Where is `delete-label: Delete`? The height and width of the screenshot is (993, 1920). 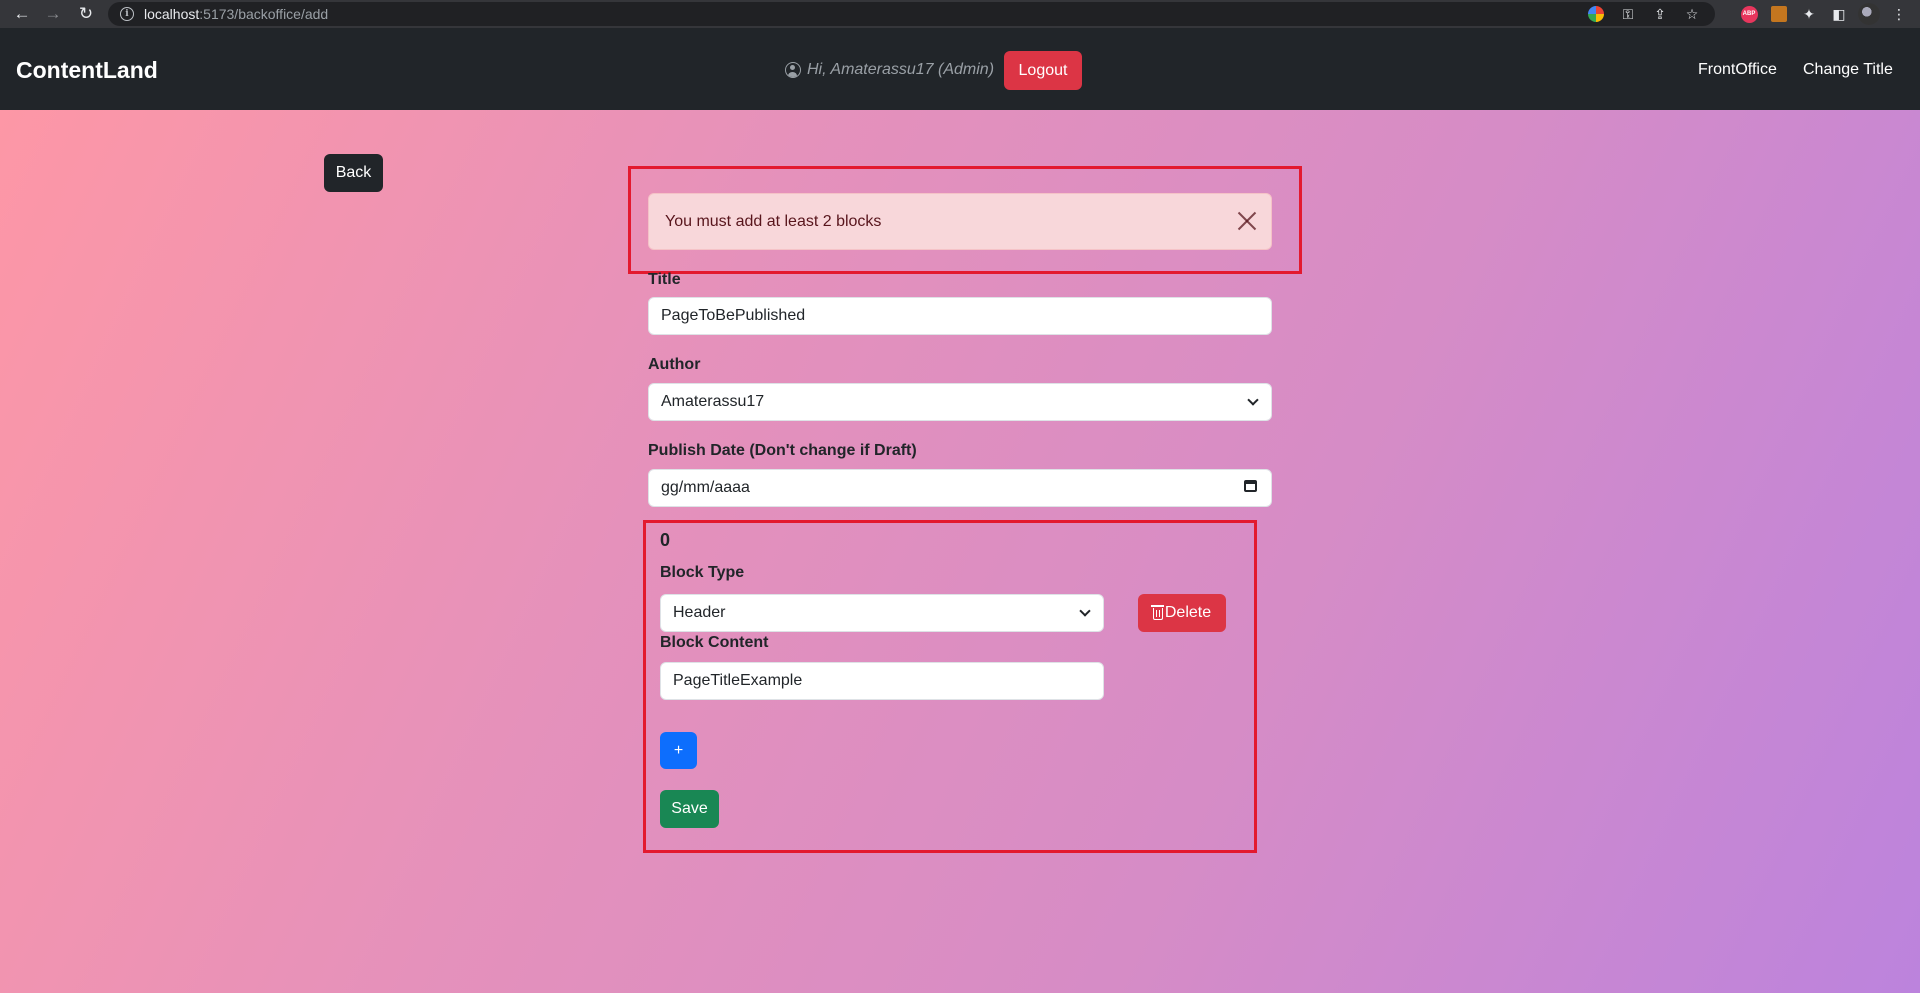 delete-label: Delete is located at coordinates (1188, 612).